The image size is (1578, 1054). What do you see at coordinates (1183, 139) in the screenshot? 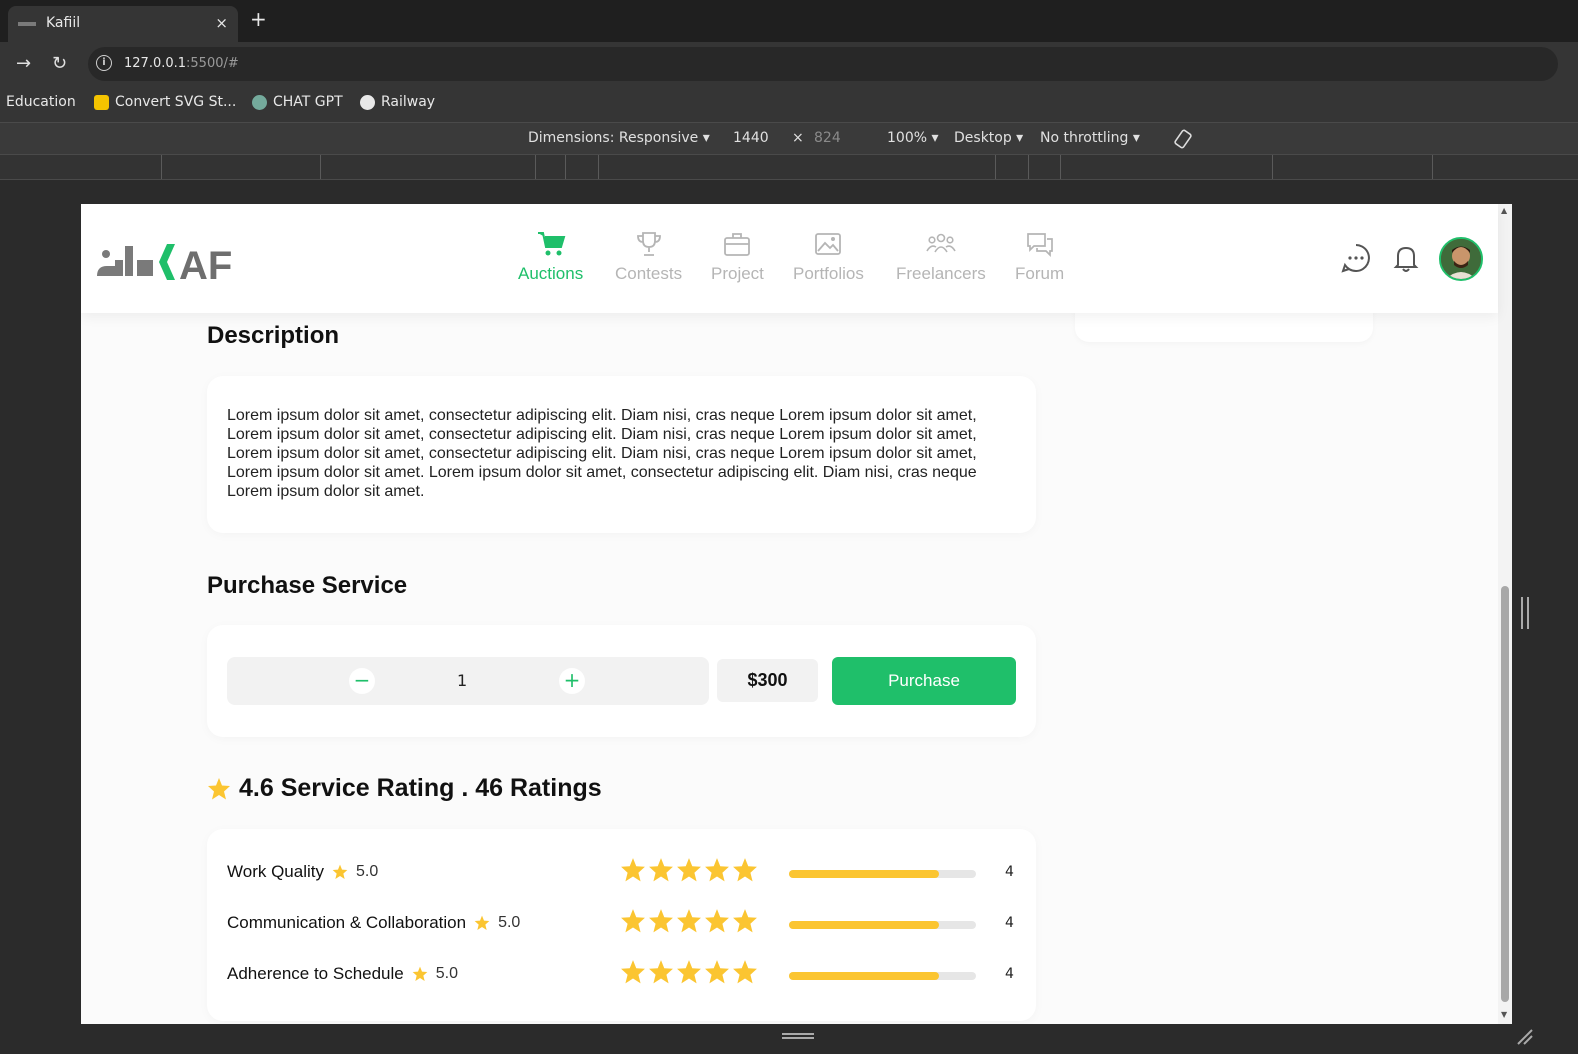
I see `rotate-icon` at bounding box center [1183, 139].